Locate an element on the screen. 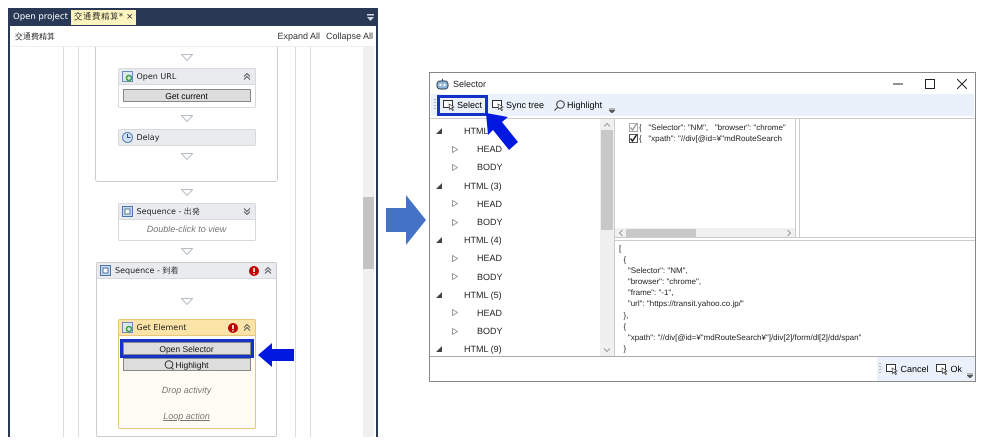  activity-card: Open URL Get current is located at coordinates (187, 88).